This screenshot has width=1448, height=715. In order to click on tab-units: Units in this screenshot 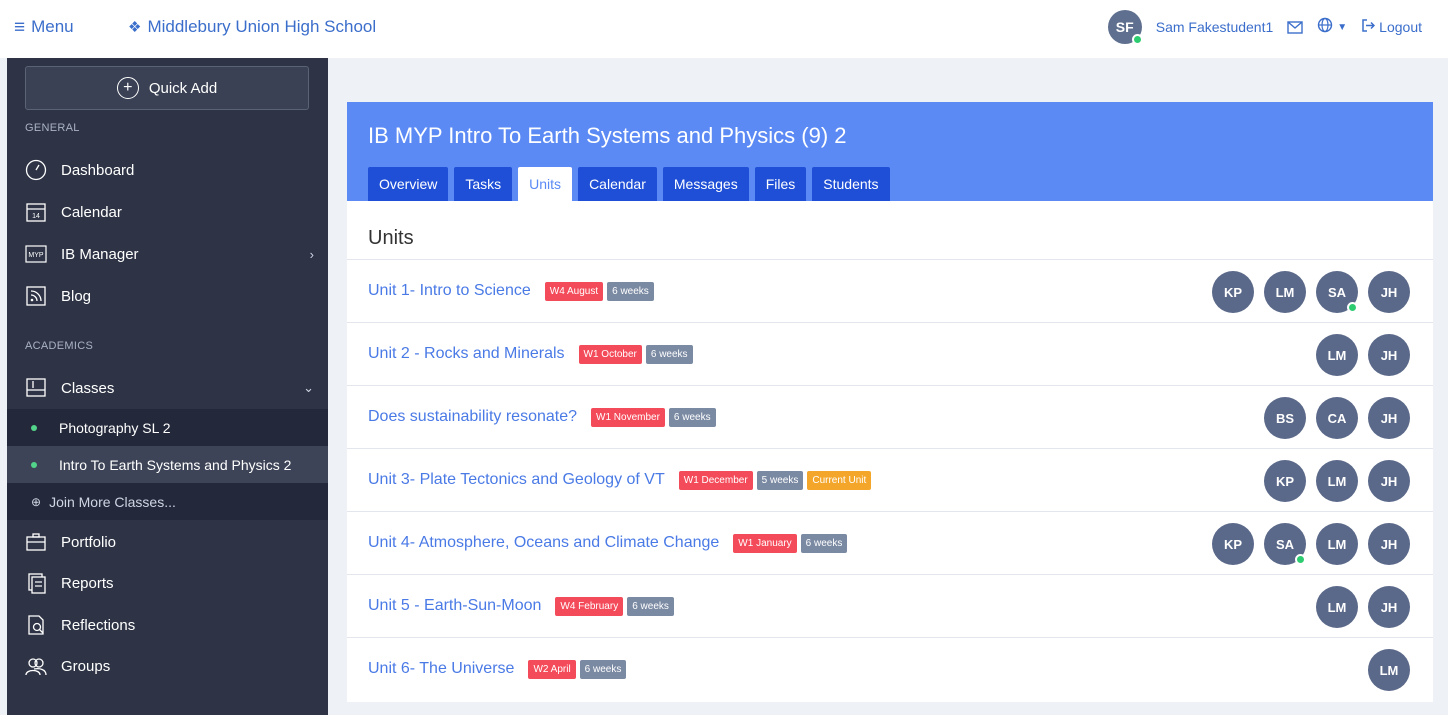, I will do `click(545, 184)`.